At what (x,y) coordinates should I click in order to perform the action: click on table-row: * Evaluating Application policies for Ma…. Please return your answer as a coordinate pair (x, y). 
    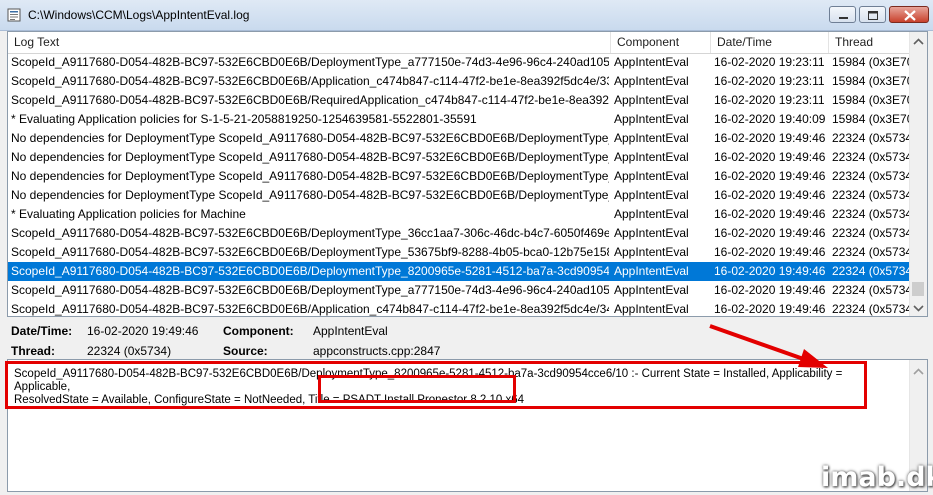
    Looking at the image, I should click on (459, 214).